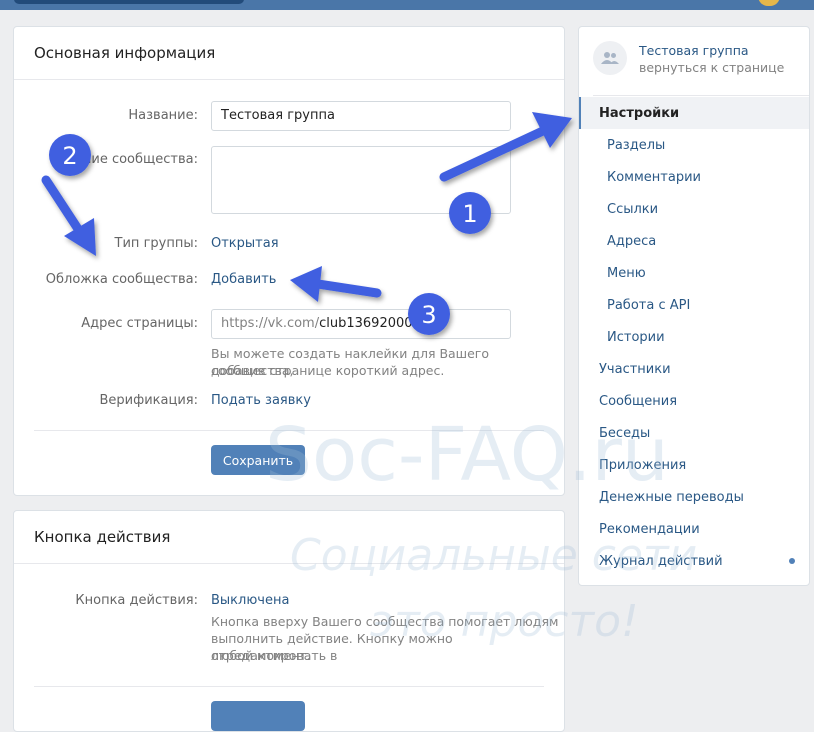 Image resolution: width=814 pixels, height=732 pixels. Describe the element at coordinates (361, 180) in the screenshot. I see `description-textarea` at that location.